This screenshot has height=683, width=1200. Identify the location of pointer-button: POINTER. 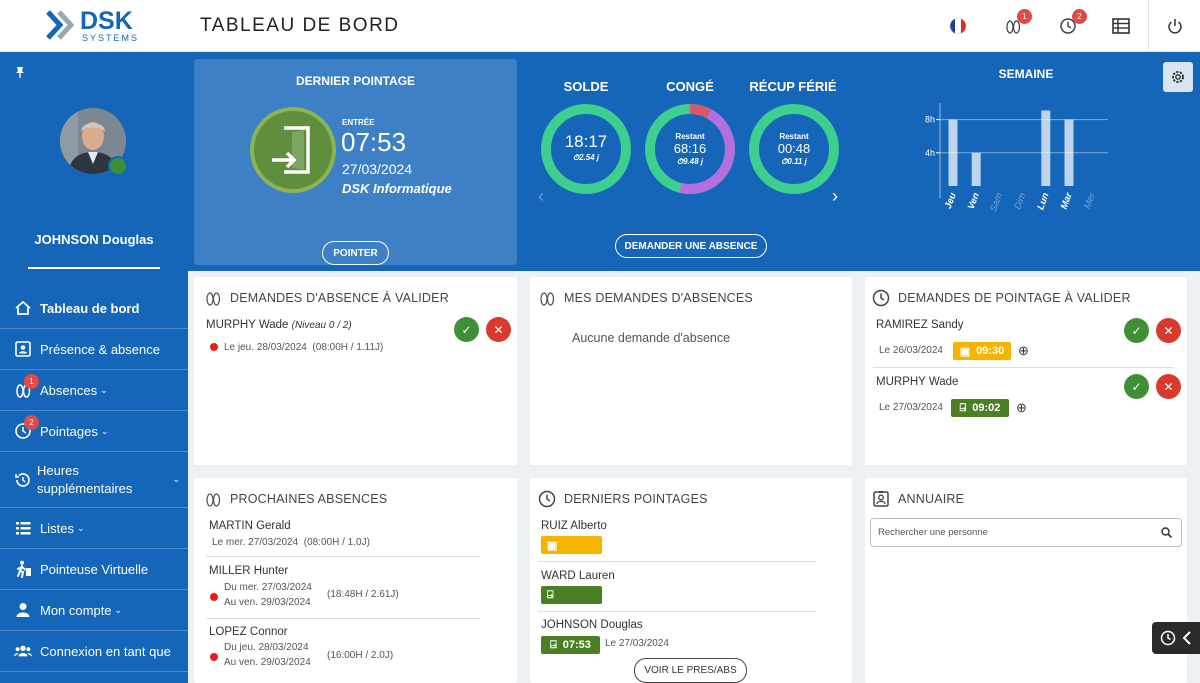
(355, 253).